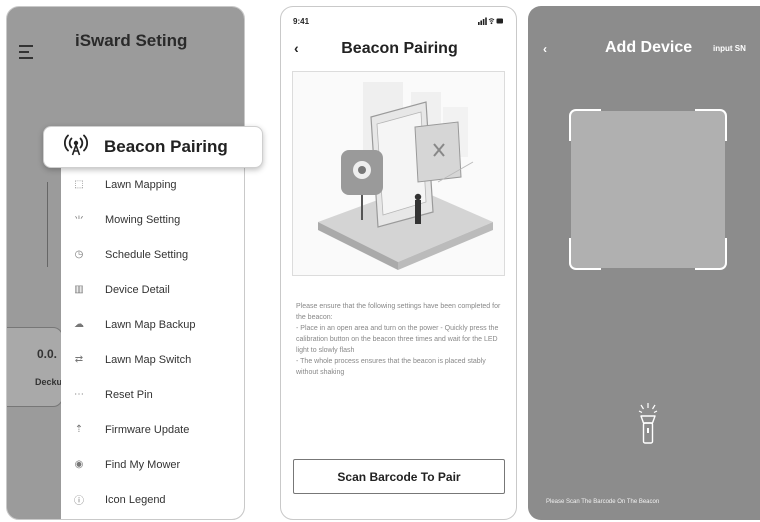 This screenshot has width=760, height=522. Describe the element at coordinates (79, 289) in the screenshot. I see `chart-icon: ▥` at that location.